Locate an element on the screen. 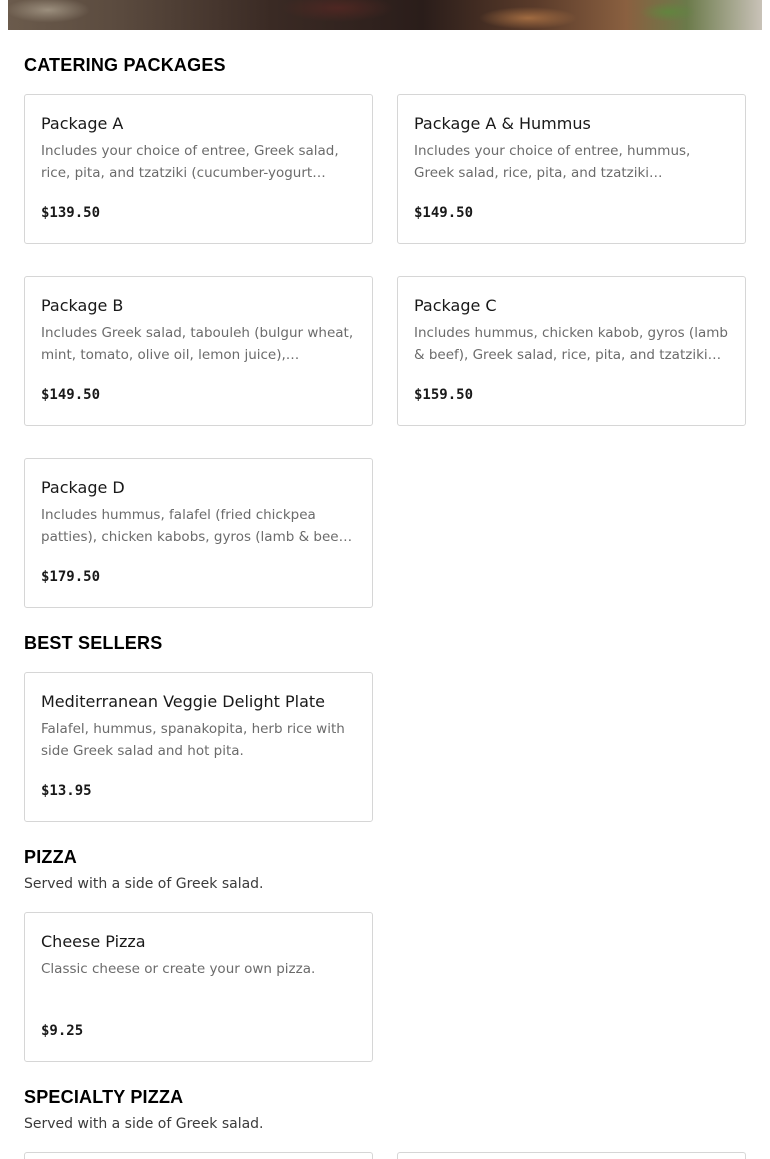  item-price: $179.50 is located at coordinates (71, 577).